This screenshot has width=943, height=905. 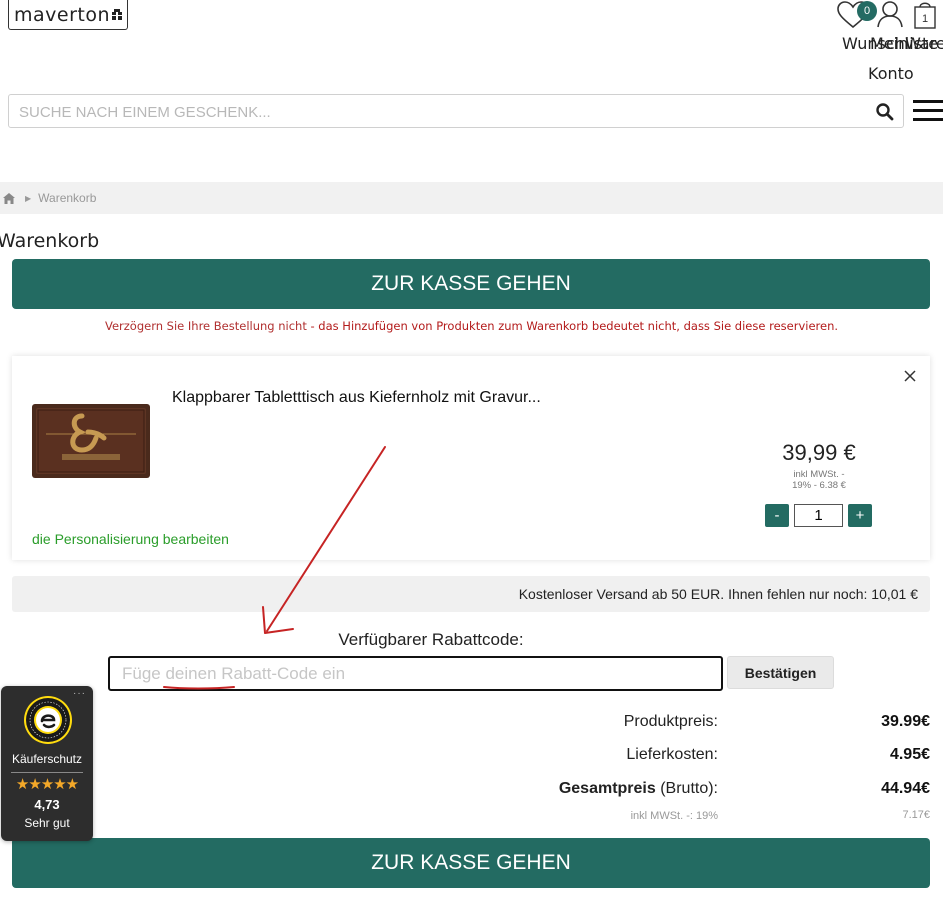 I want to click on wishlist-count-badge: 0, so click(x=867, y=11).